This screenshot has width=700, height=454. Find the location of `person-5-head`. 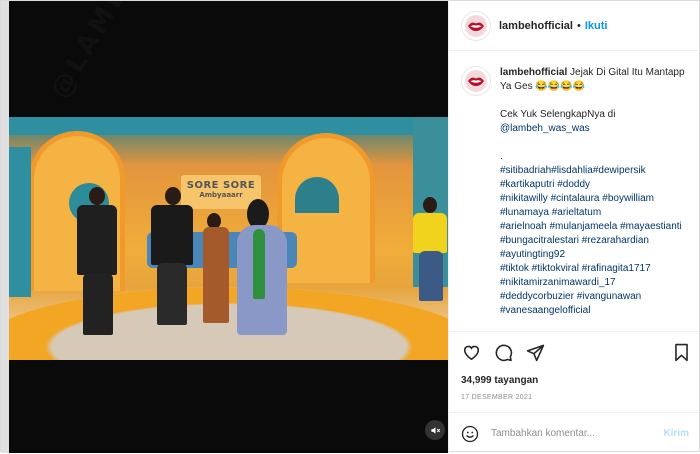

person-5-head is located at coordinates (430, 205).